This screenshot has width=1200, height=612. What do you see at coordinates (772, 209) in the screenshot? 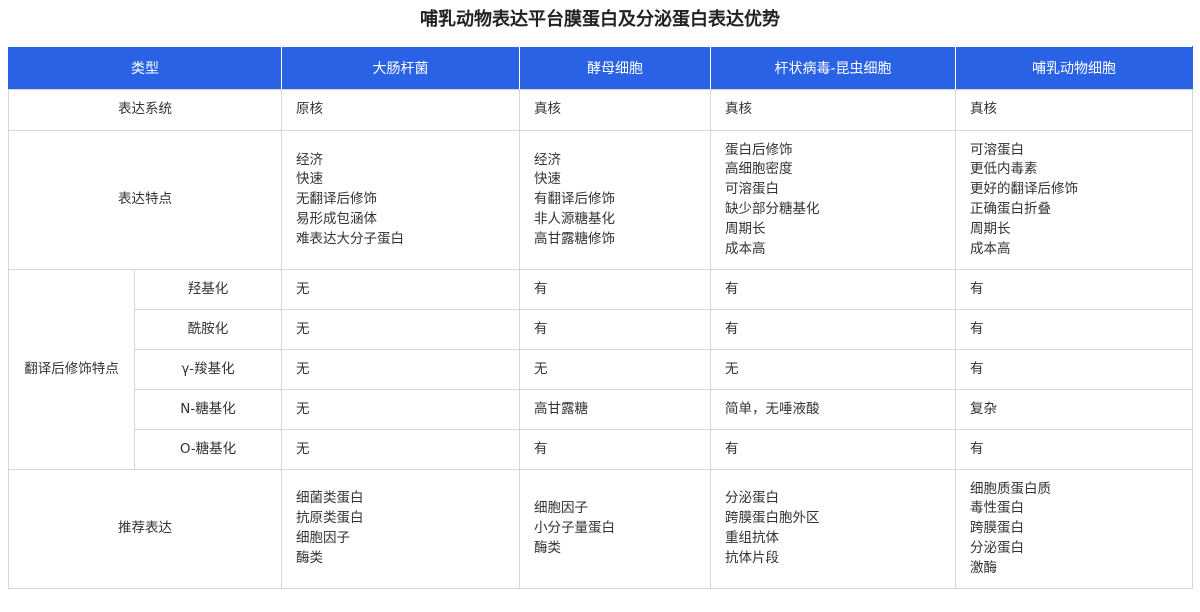
I see `cell-line: 缺少部分糖基化` at bounding box center [772, 209].